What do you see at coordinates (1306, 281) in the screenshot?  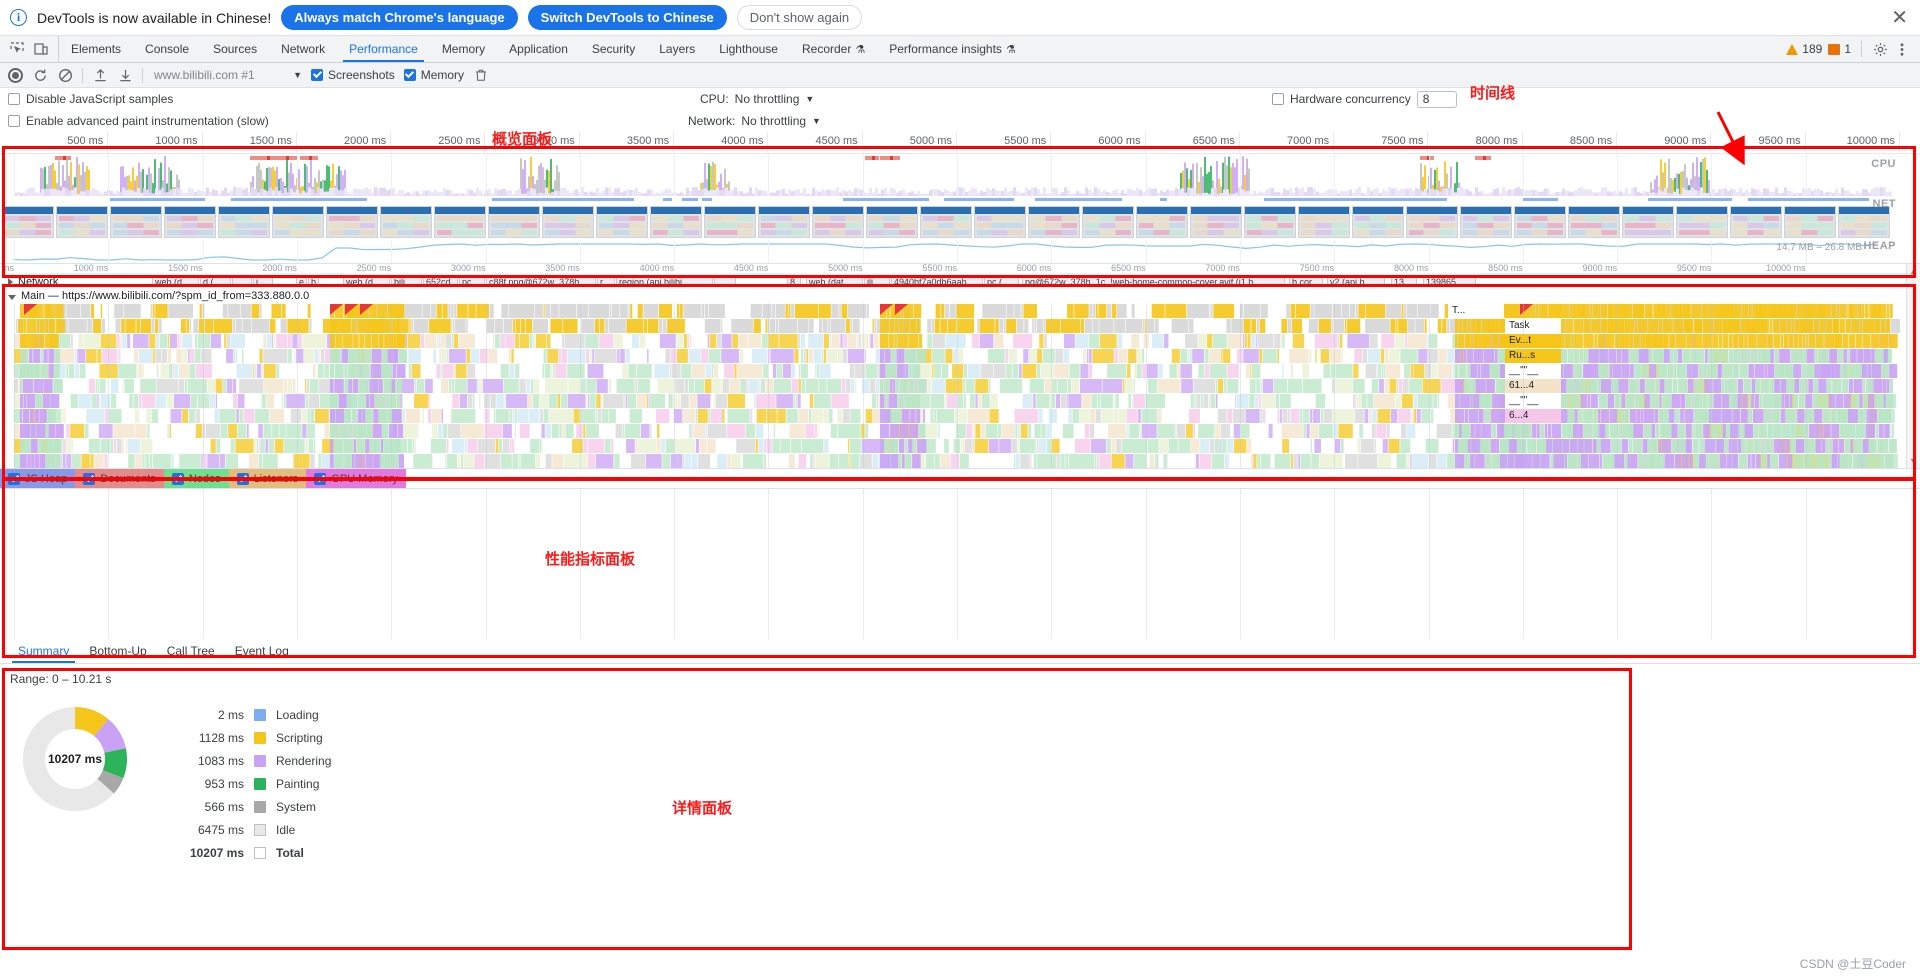 I see `network-request-chip: b.cor` at bounding box center [1306, 281].